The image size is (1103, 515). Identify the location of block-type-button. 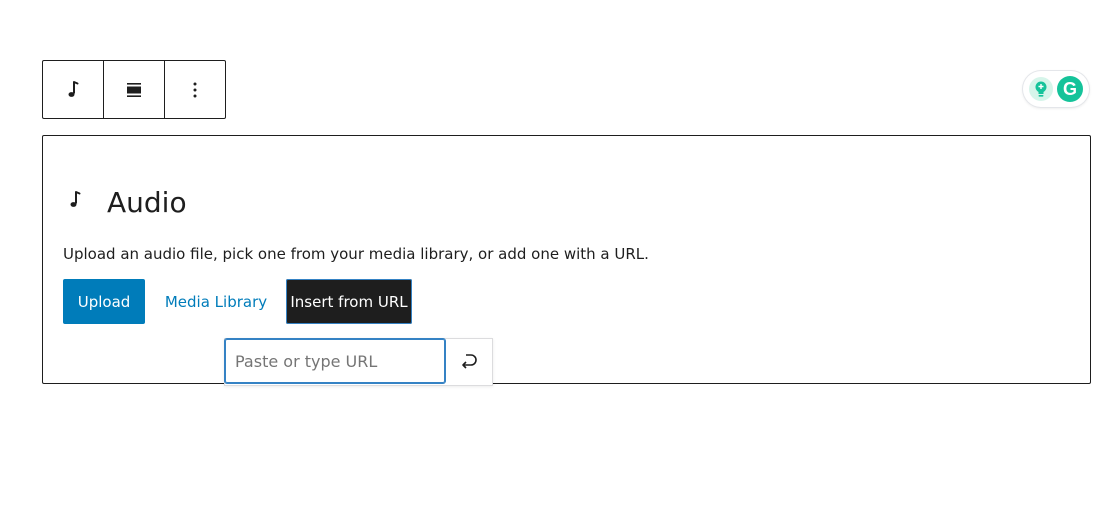
(73, 89).